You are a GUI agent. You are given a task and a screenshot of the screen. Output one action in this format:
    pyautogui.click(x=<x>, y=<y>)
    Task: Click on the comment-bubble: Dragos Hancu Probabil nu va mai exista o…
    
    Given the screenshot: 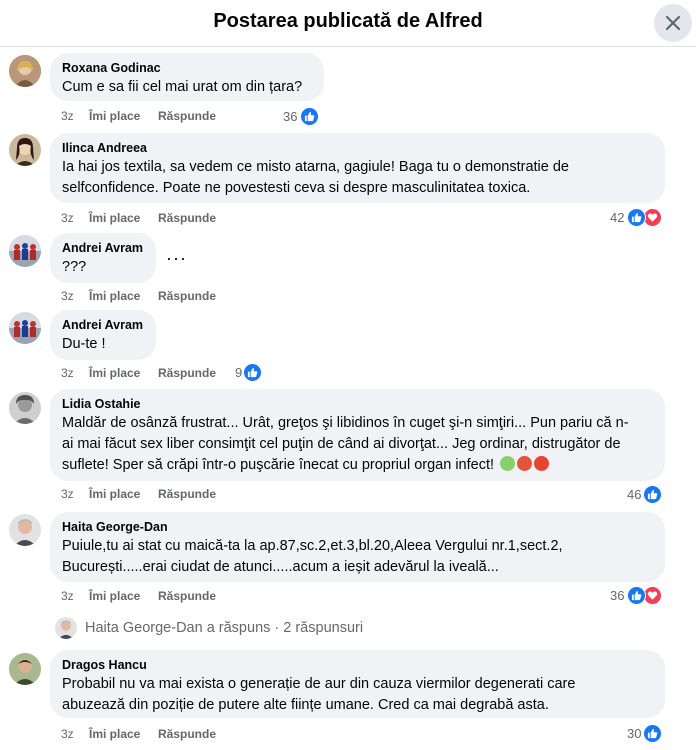 What is the action you would take?
    pyautogui.click(x=357, y=684)
    